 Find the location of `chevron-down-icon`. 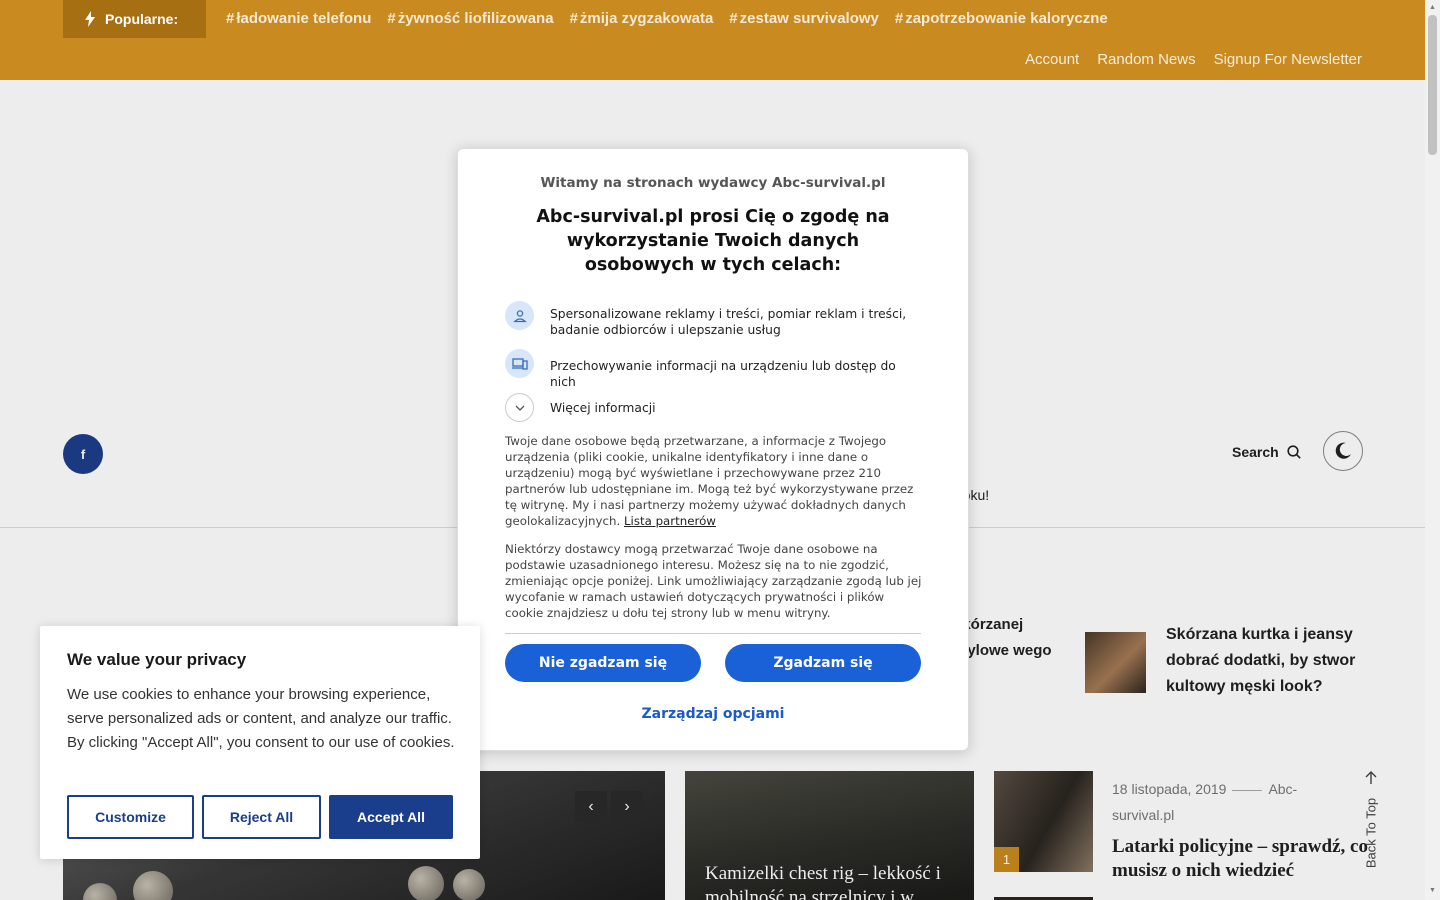

chevron-down-icon is located at coordinates (519, 407).